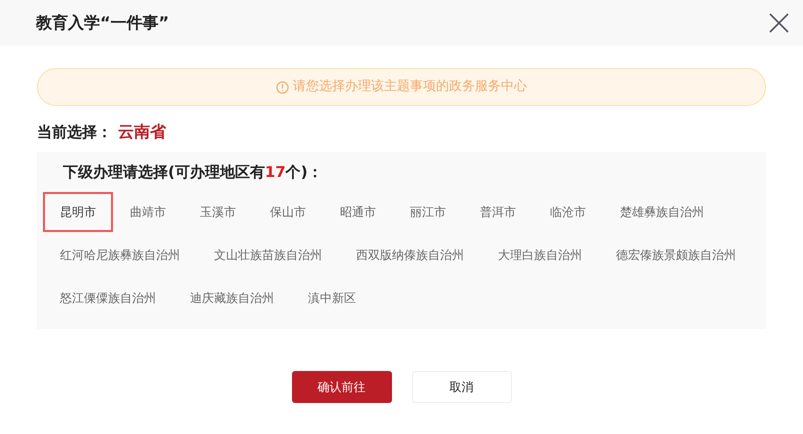 This screenshot has height=434, width=803. I want to click on region-item: 德宏傣族景颇族自治州, so click(676, 254).